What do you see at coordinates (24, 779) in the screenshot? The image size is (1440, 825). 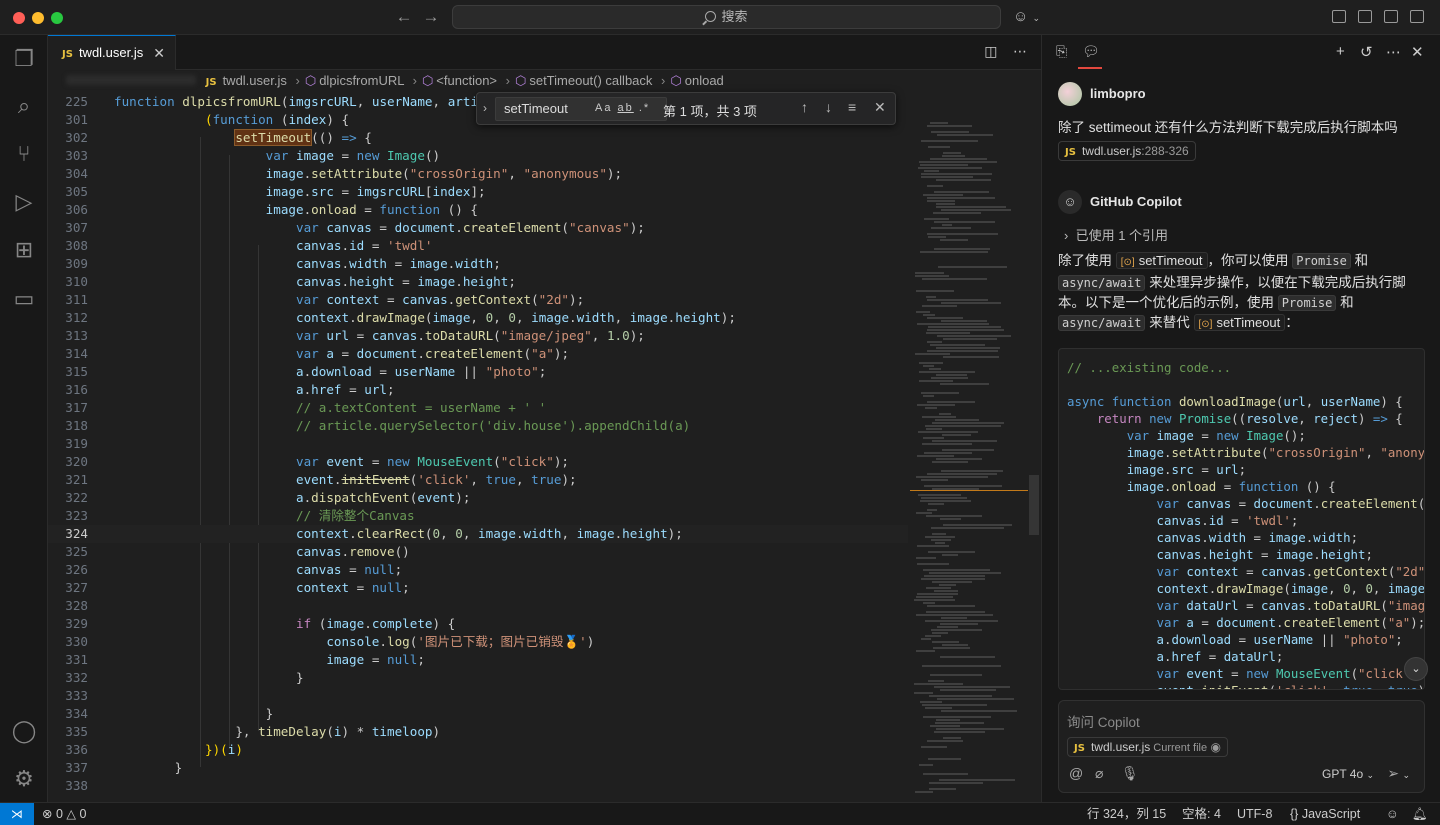 I see `settings-icon: ⚙` at bounding box center [24, 779].